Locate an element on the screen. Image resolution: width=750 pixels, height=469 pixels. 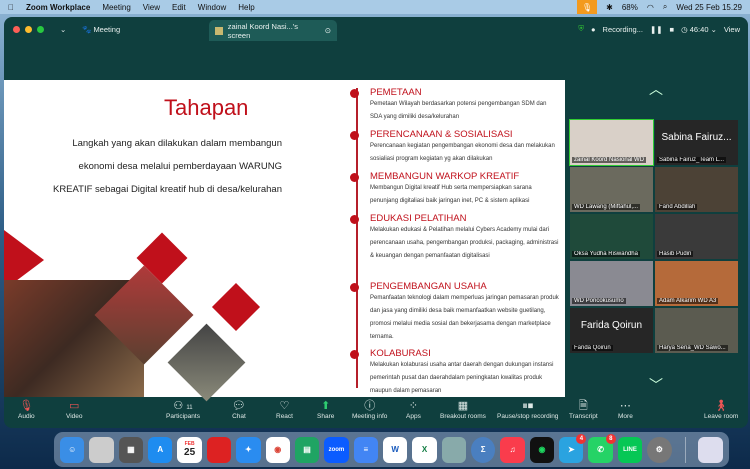
bluetooth-icon: ✱ is located at coordinates (609, 7).